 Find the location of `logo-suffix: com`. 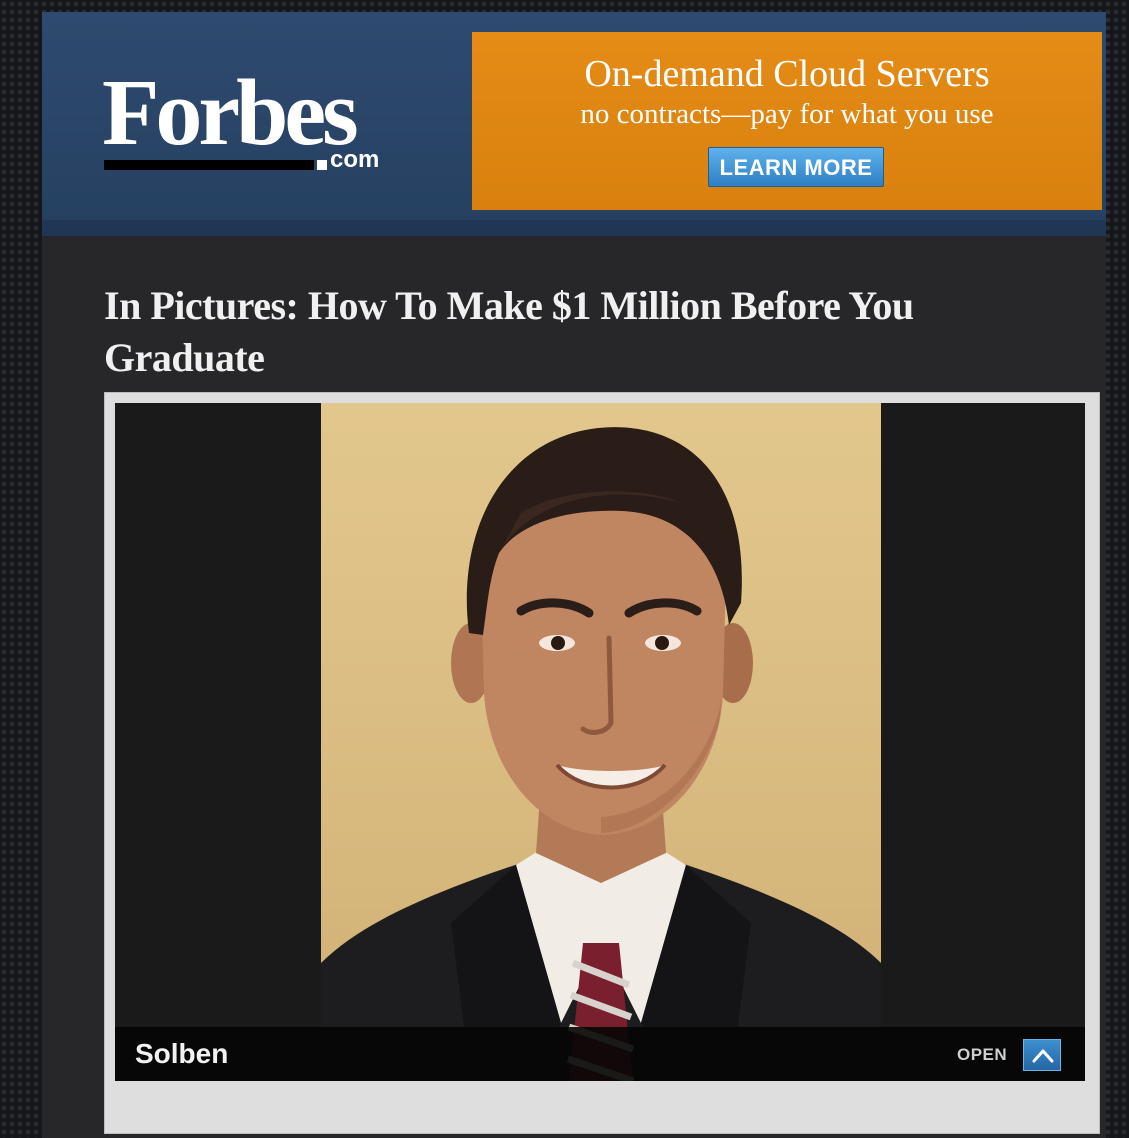

logo-suffix: com is located at coordinates (355, 159).